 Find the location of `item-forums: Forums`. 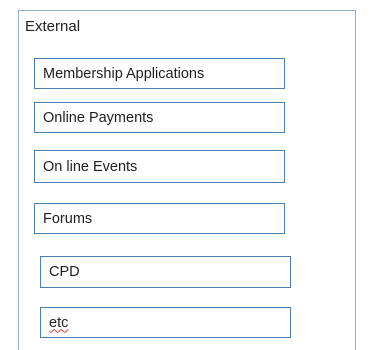

item-forums: Forums is located at coordinates (159, 218).